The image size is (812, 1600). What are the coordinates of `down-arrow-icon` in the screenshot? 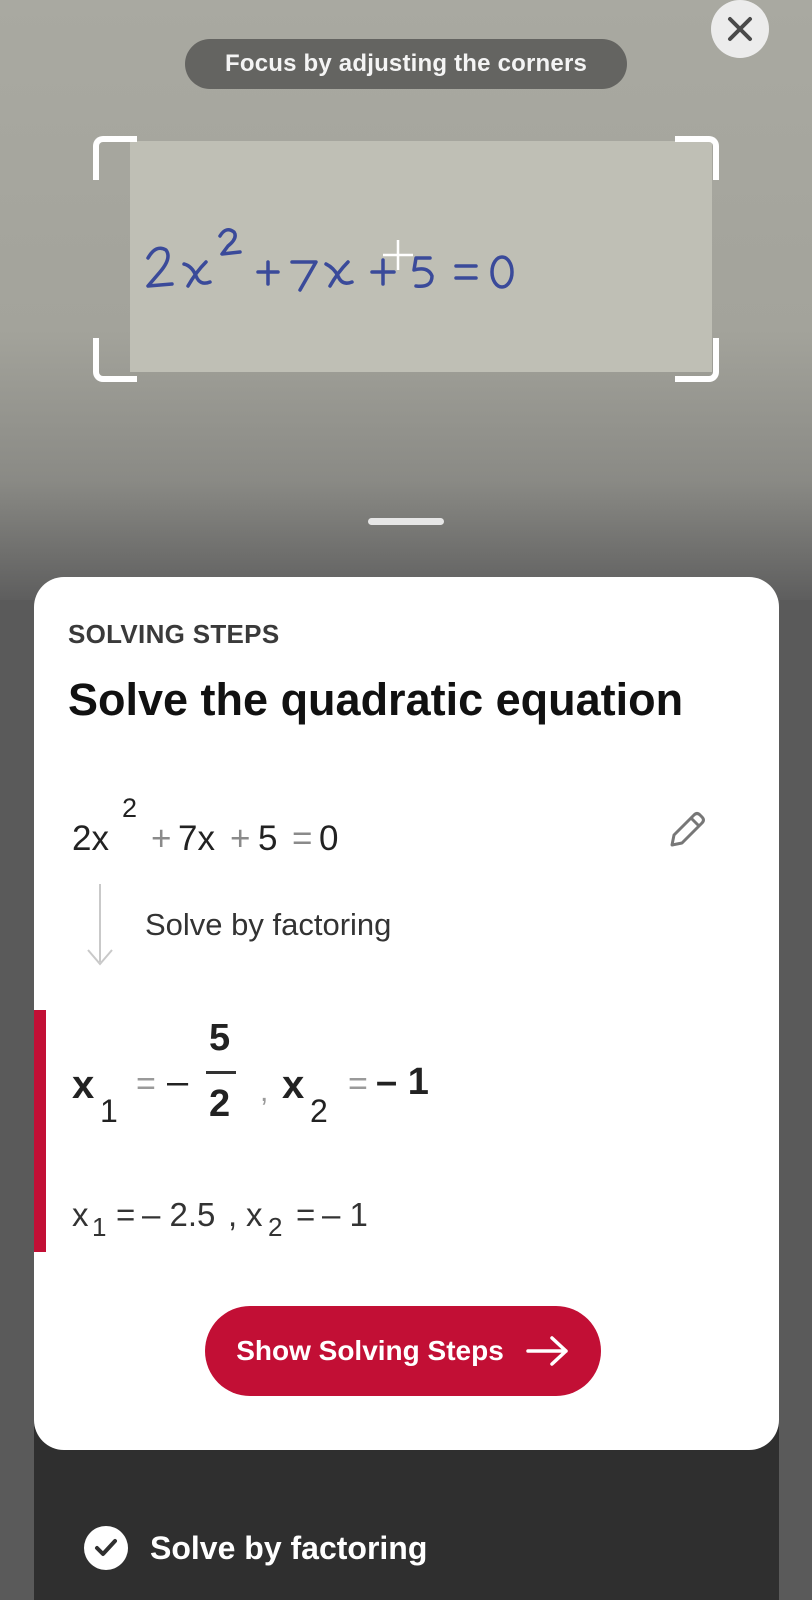 It's located at (100, 925).